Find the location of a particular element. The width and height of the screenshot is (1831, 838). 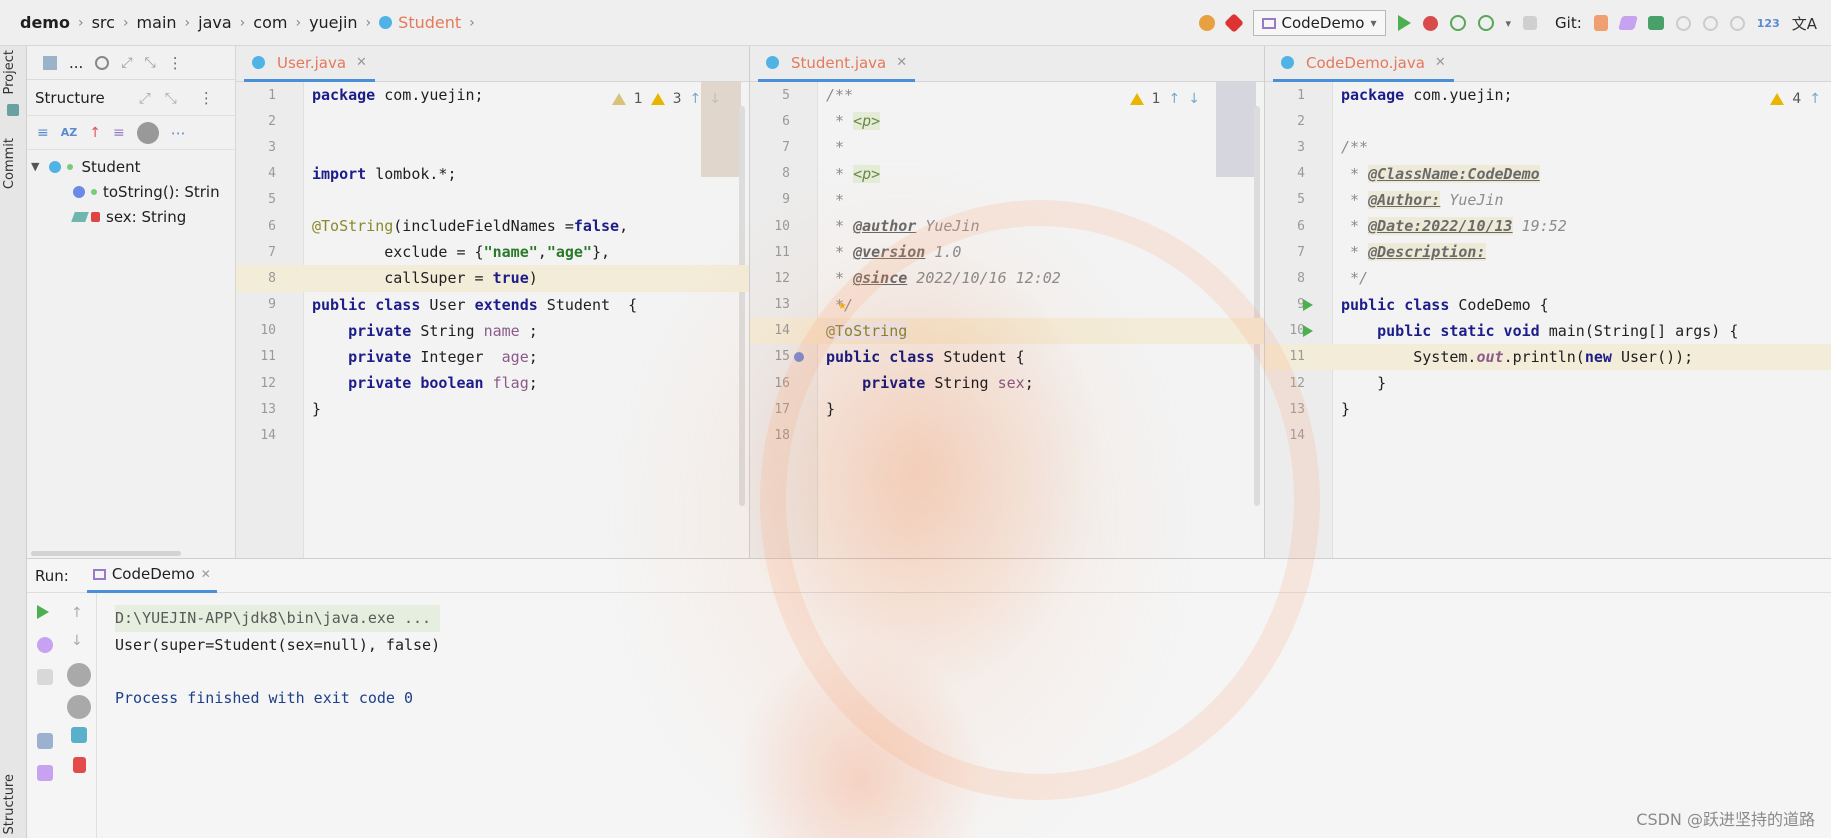

arrow-down-icon: ↓ is located at coordinates (79, 641).